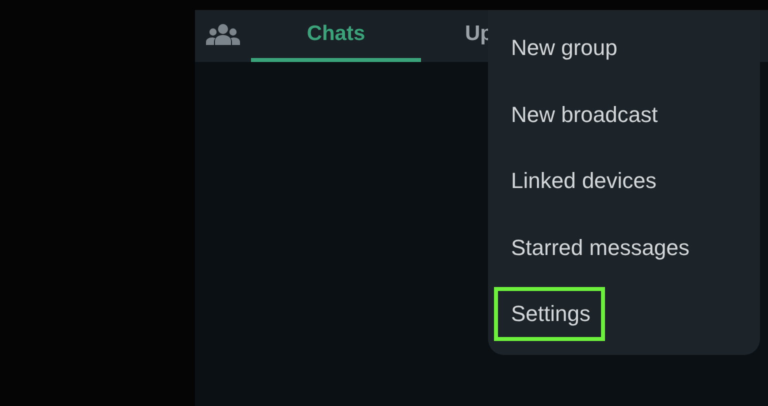 The height and width of the screenshot is (406, 768). What do you see at coordinates (549, 314) in the screenshot?
I see `menu-item: Settings` at bounding box center [549, 314].